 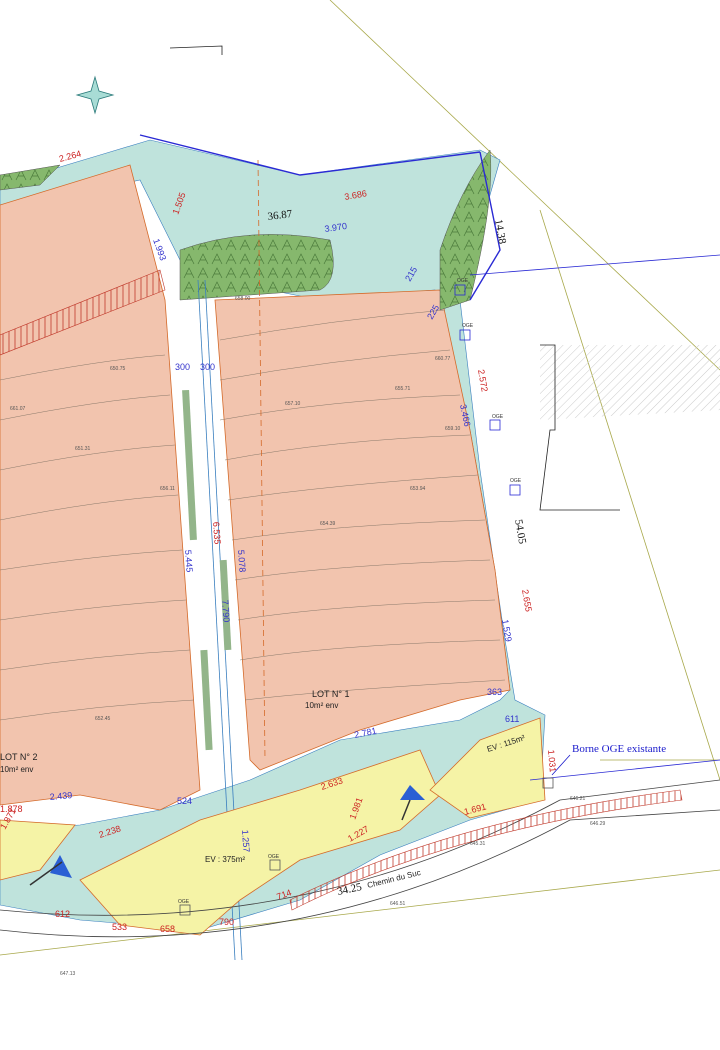 I want to click on dim-red: 658, so click(x=167, y=929).